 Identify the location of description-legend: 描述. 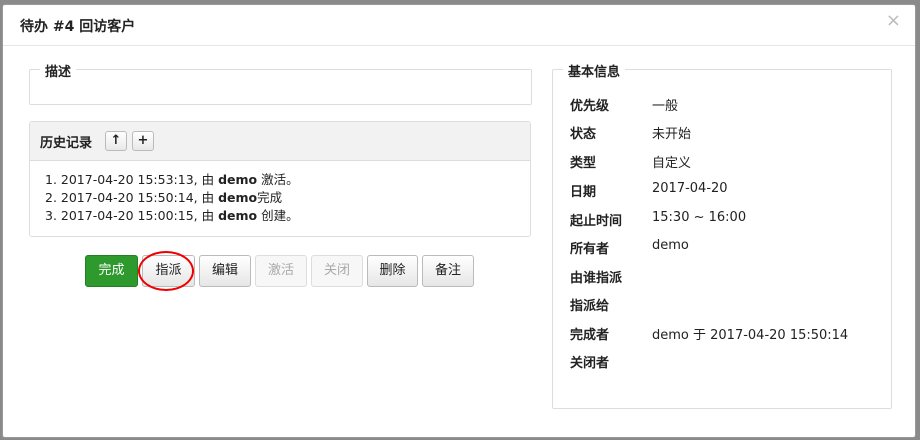
(58, 70).